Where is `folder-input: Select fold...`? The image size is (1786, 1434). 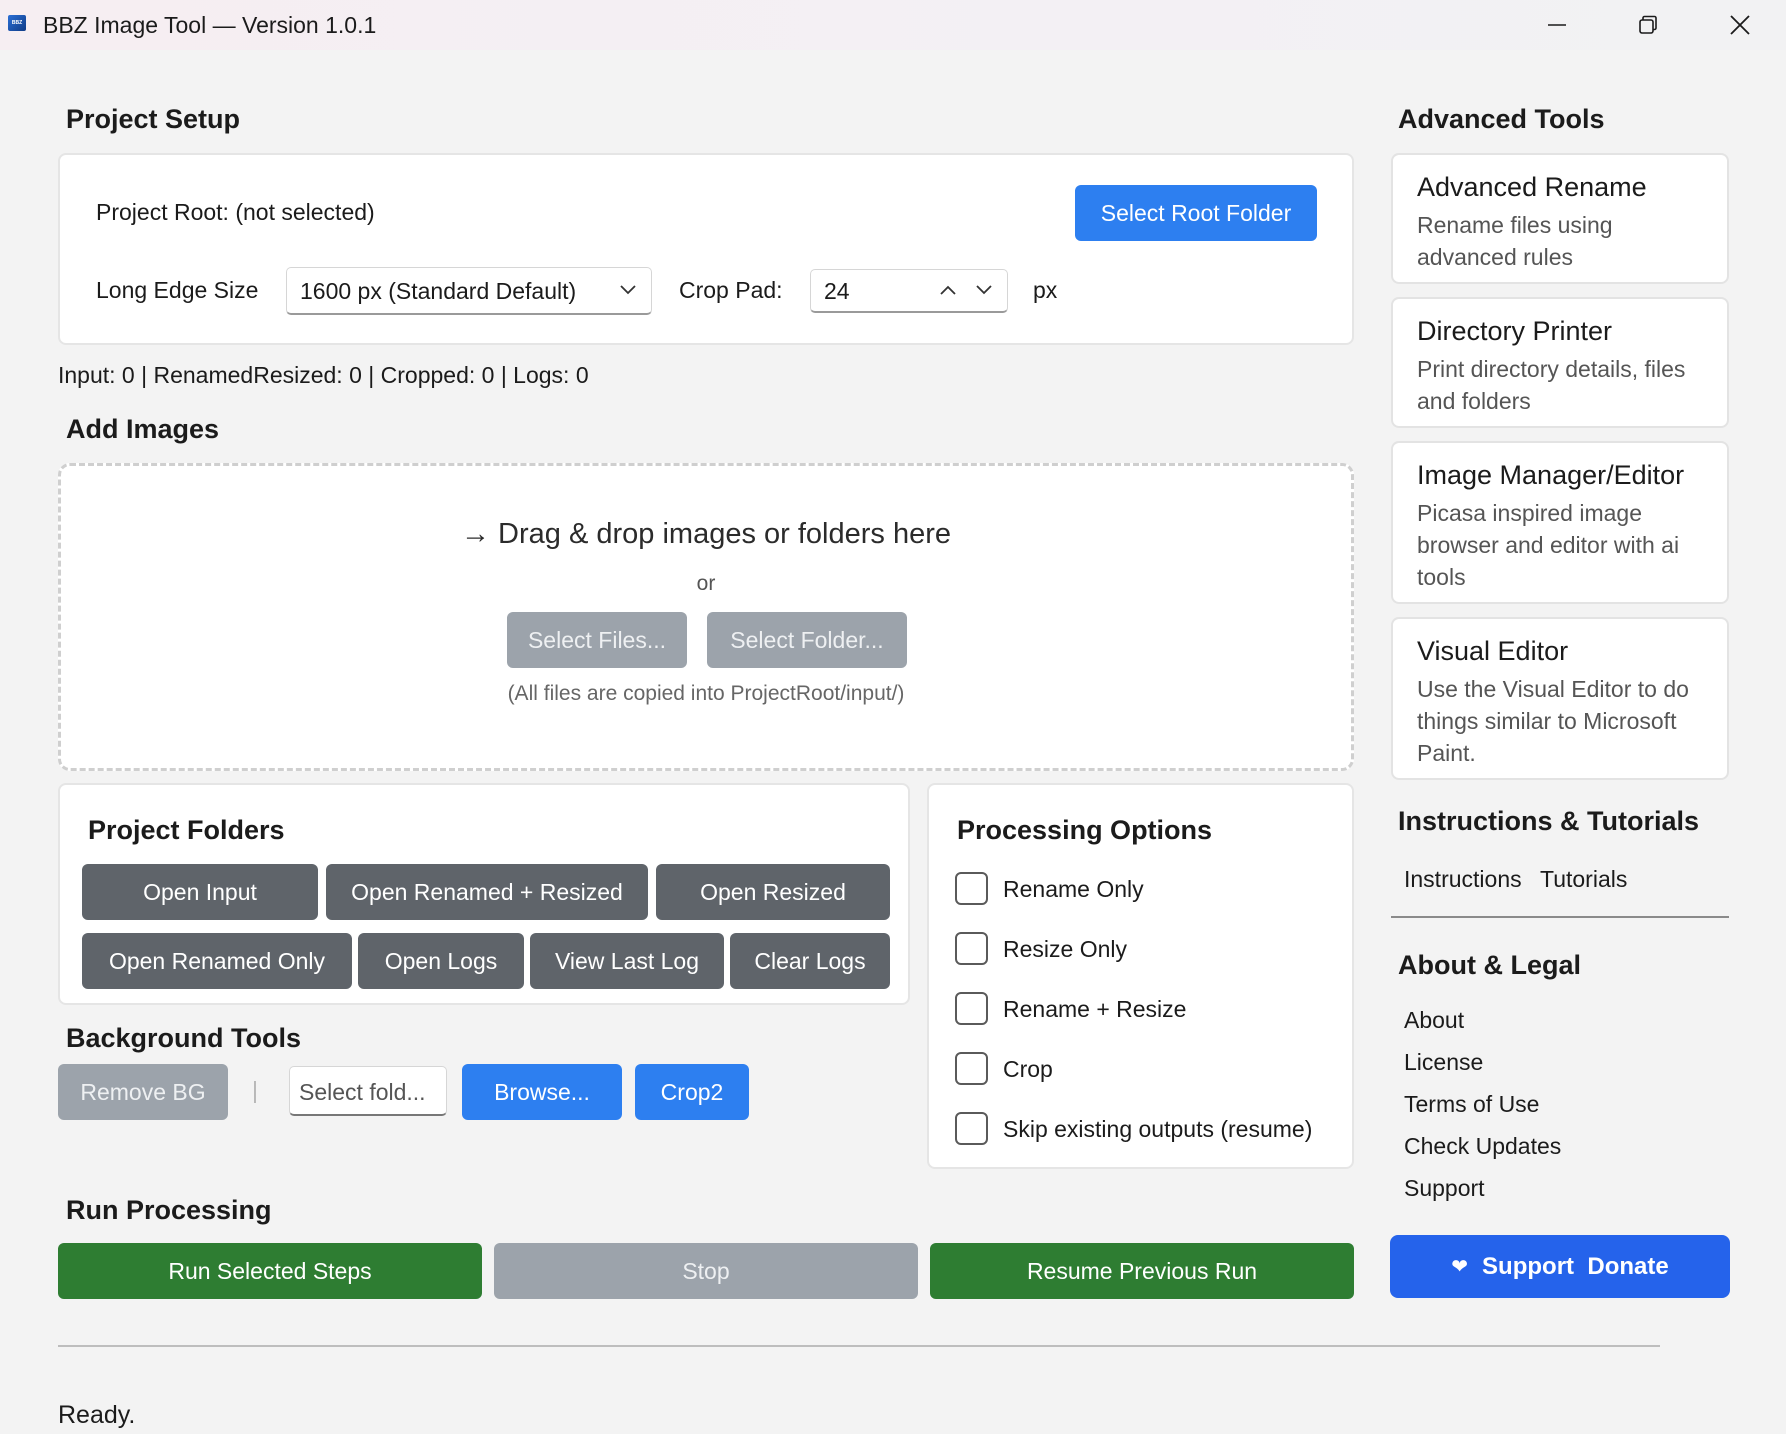 folder-input: Select fold... is located at coordinates (368, 1091).